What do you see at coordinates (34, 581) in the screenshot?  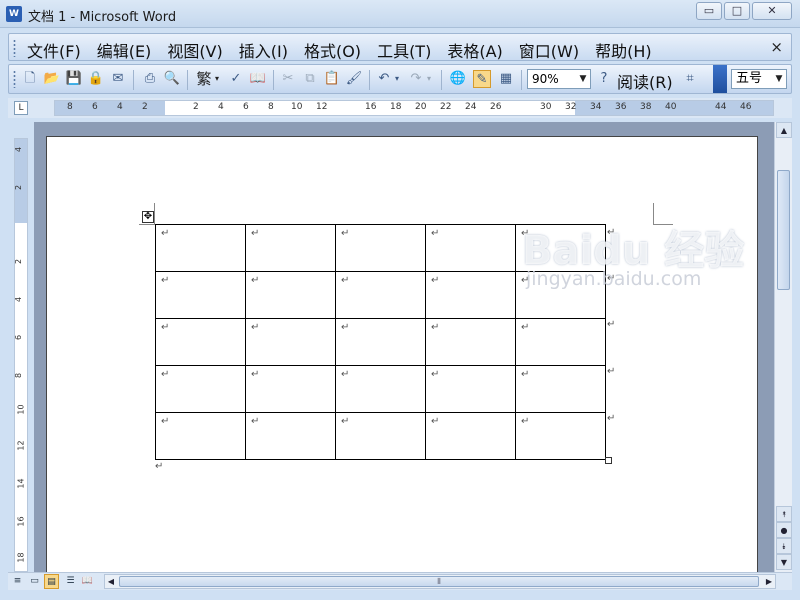 I see `web-layout-view-icon: ▭` at bounding box center [34, 581].